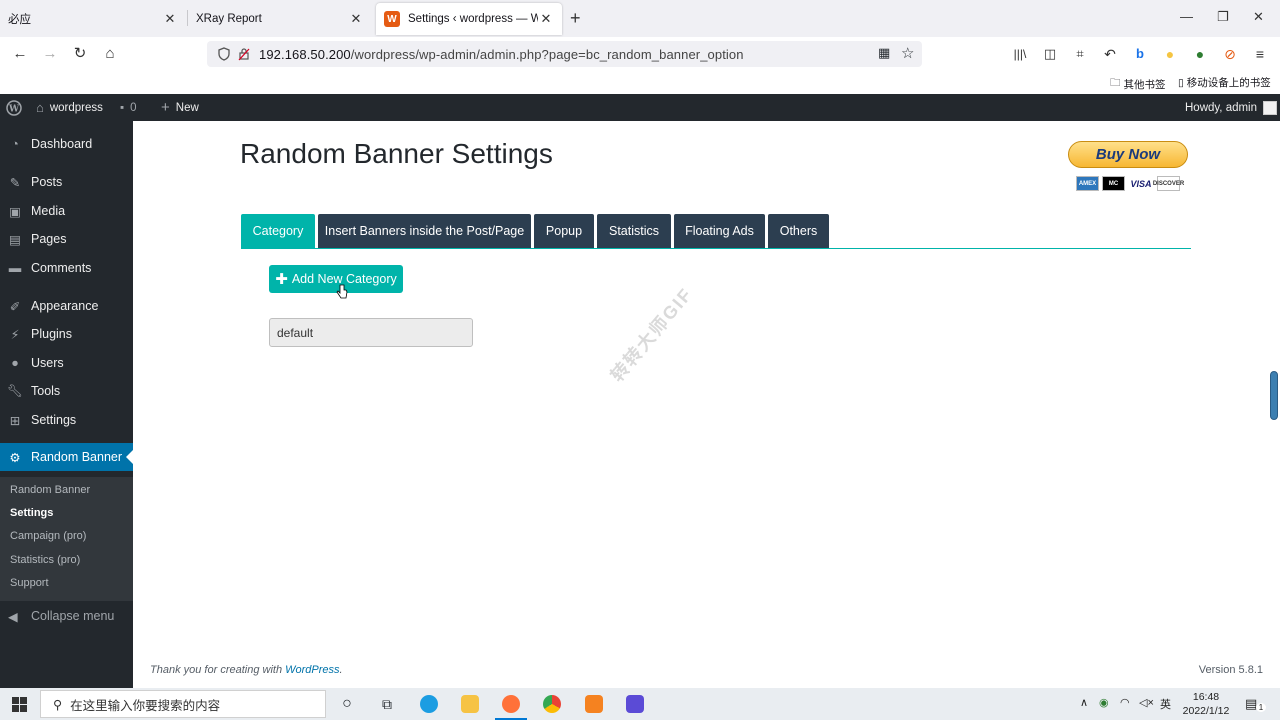 Image resolution: width=1280 pixels, height=720 pixels. Describe the element at coordinates (50, 490) in the screenshot. I see `submenu-item-random-banner: Random Banner` at that location.